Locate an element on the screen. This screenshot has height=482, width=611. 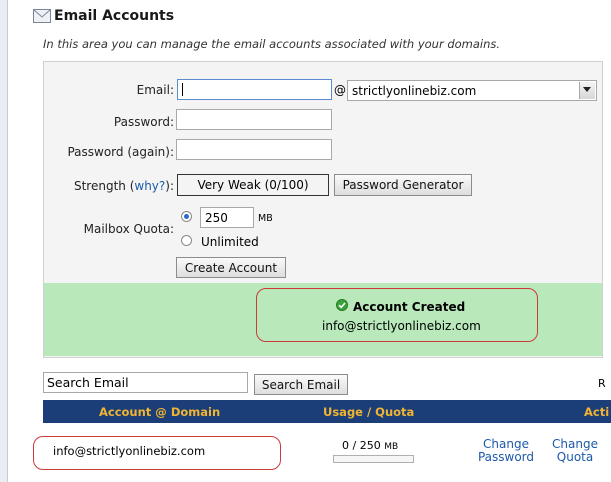
check-icon is located at coordinates (342, 305).